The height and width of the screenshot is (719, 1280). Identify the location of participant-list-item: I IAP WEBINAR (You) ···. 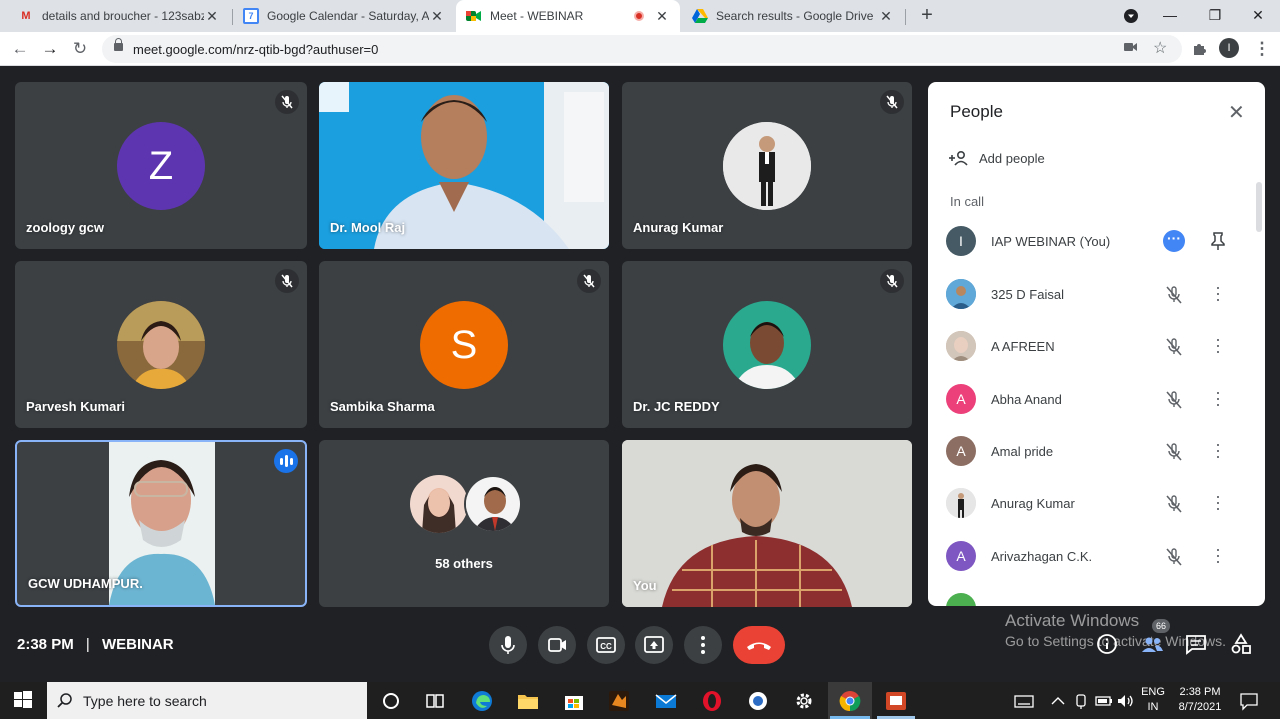
(1096, 241).